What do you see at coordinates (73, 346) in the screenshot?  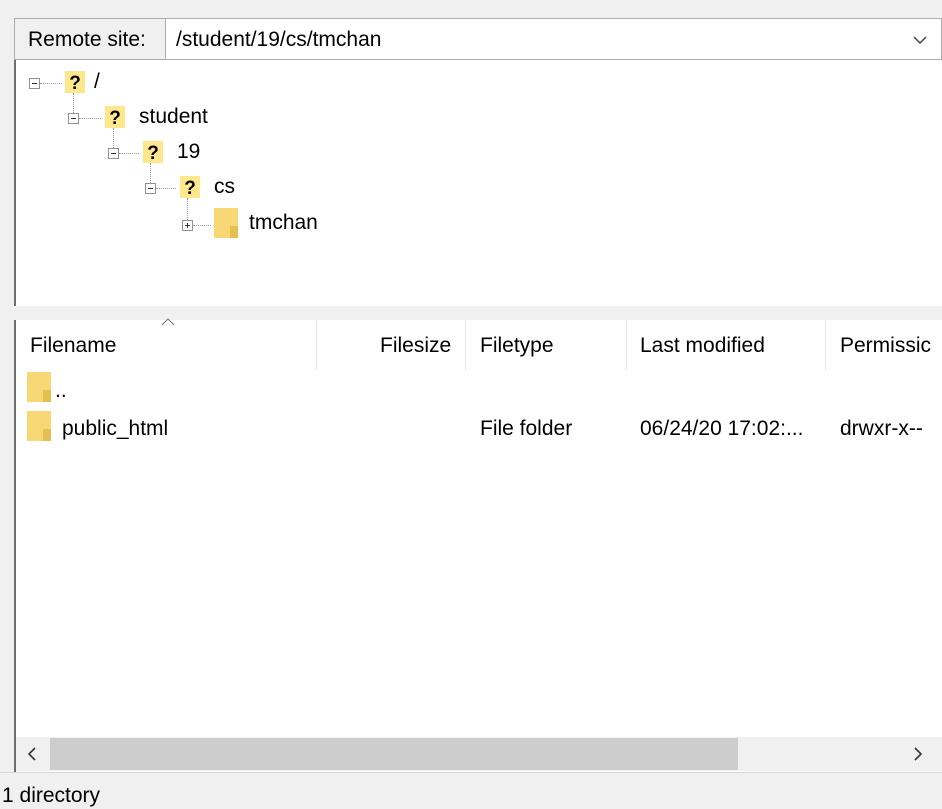 I see `column-header-filename: Filename` at bounding box center [73, 346].